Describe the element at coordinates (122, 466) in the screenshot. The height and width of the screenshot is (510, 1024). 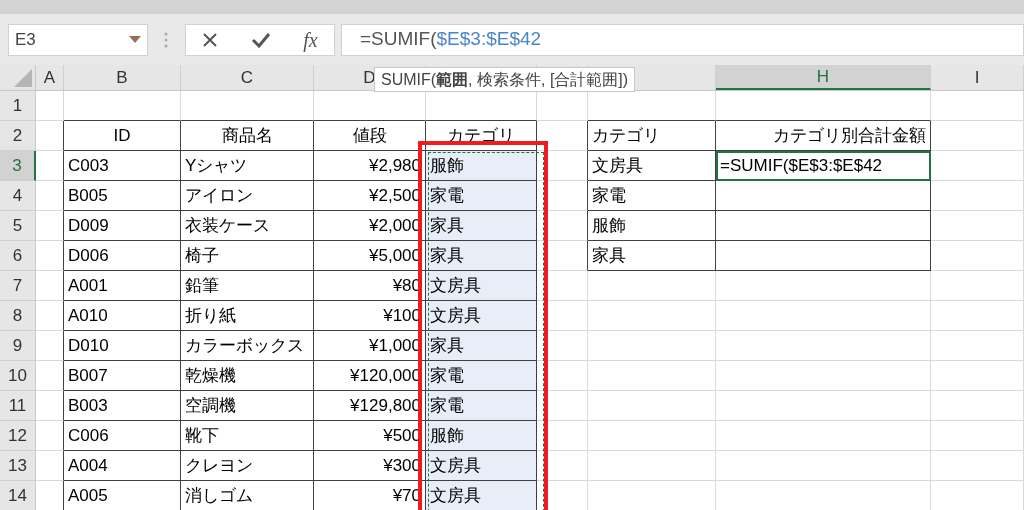
I see `table-cell: A004` at that location.